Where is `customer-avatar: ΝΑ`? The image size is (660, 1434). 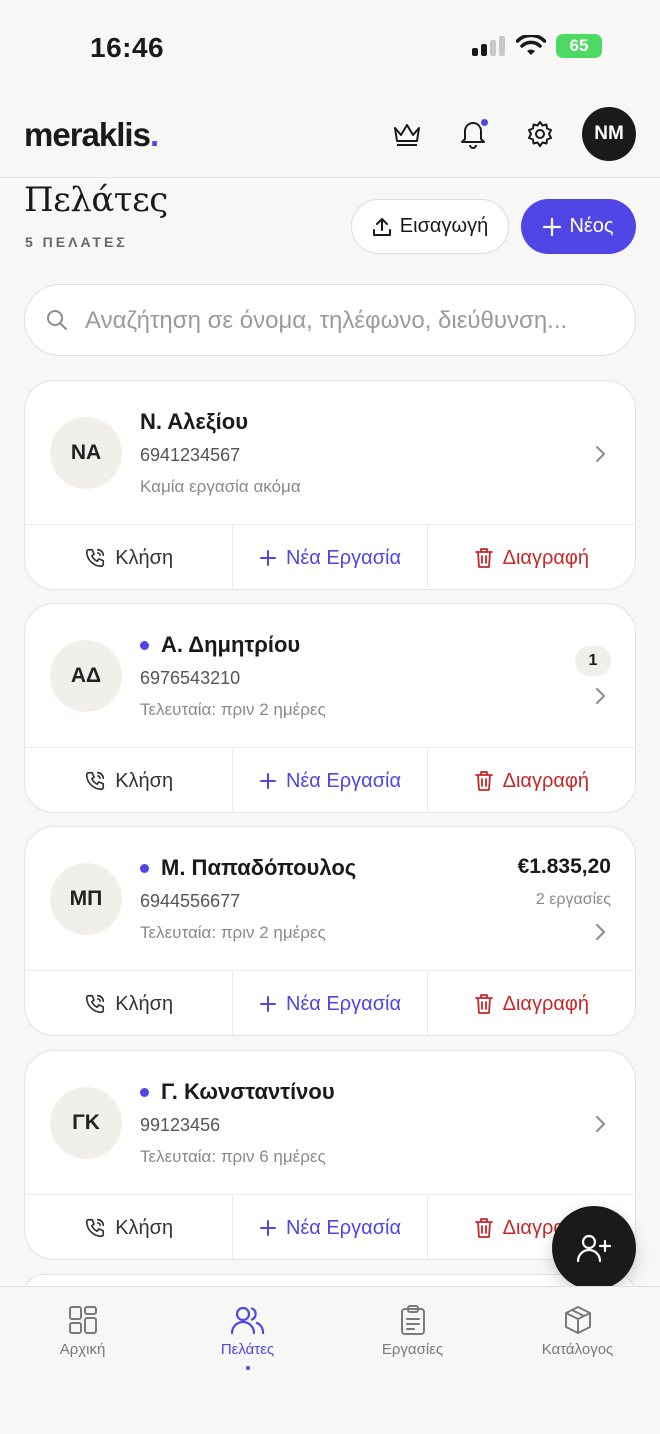 customer-avatar: ΝΑ is located at coordinates (86, 453).